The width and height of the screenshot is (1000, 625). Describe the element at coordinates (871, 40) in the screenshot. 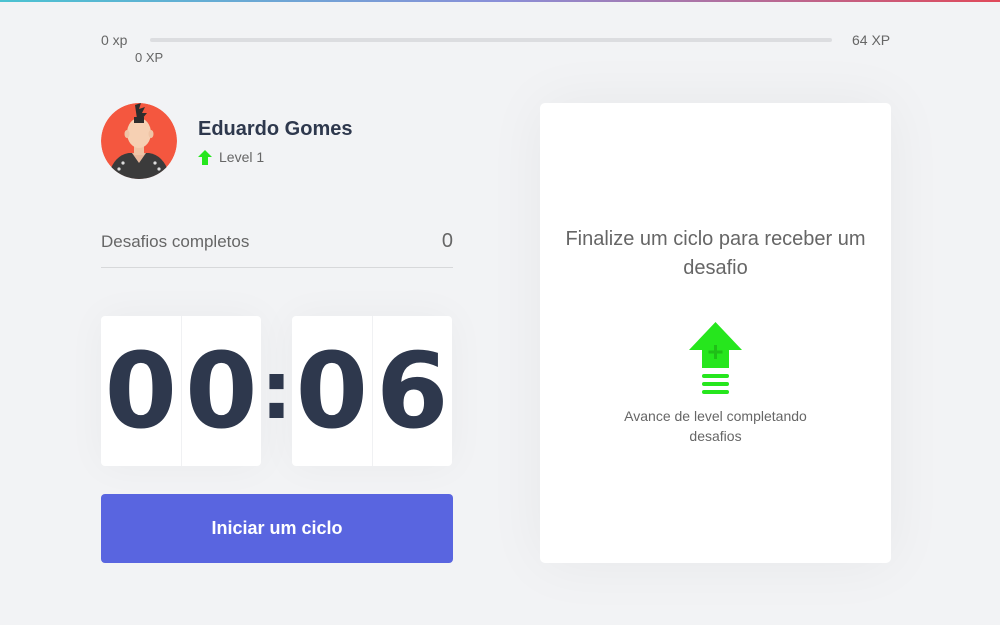

I see `xp-max-label: 64 XP` at that location.